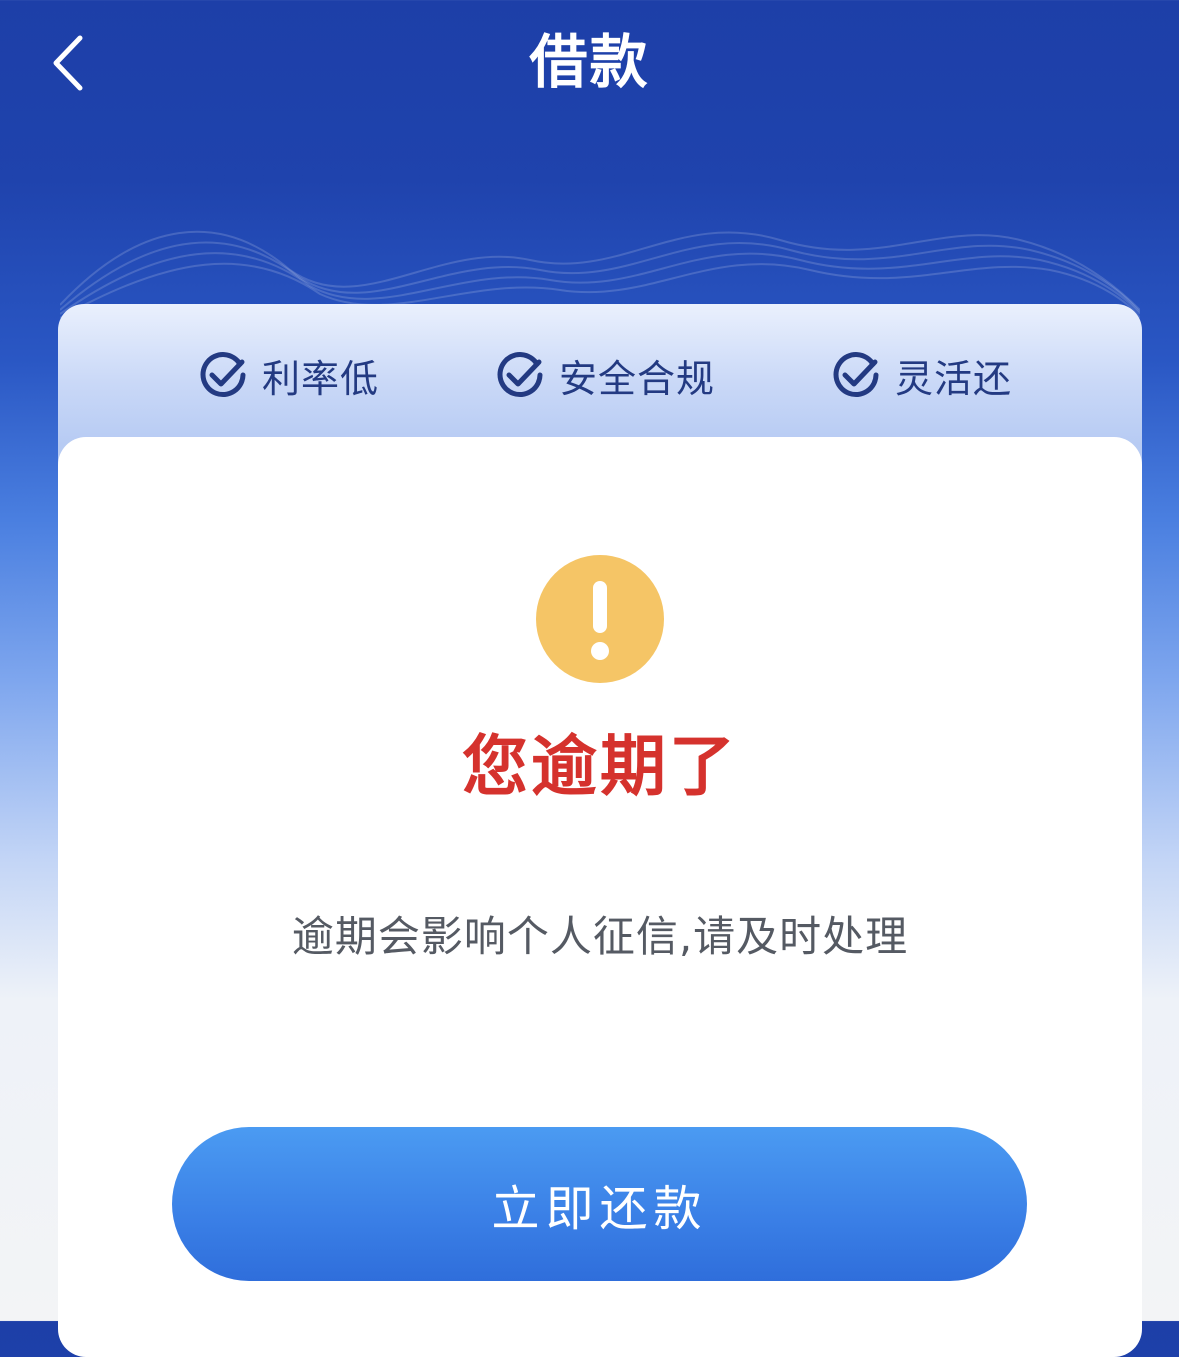  What do you see at coordinates (600, 766) in the screenshot?
I see `overdue-title: 您逾期了` at bounding box center [600, 766].